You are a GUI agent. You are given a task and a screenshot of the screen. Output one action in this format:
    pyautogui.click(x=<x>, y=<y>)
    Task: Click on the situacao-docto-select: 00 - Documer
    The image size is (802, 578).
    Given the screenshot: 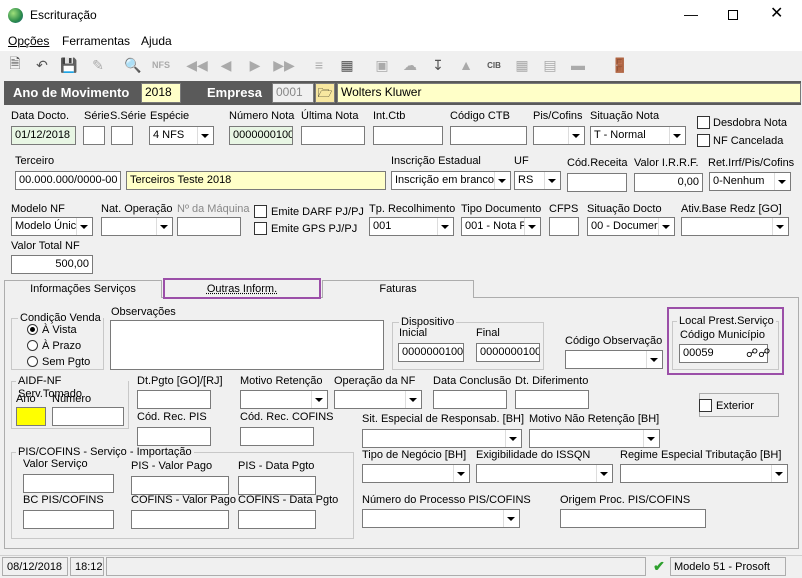 What is the action you would take?
    pyautogui.click(x=631, y=226)
    